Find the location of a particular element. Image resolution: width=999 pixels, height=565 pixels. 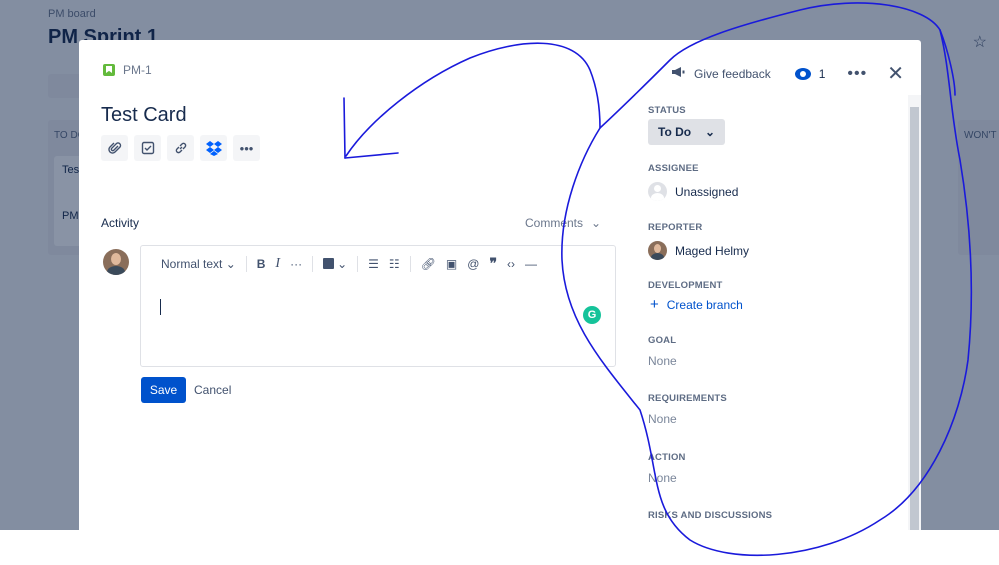

watch-count: 1 is located at coordinates (822, 73).